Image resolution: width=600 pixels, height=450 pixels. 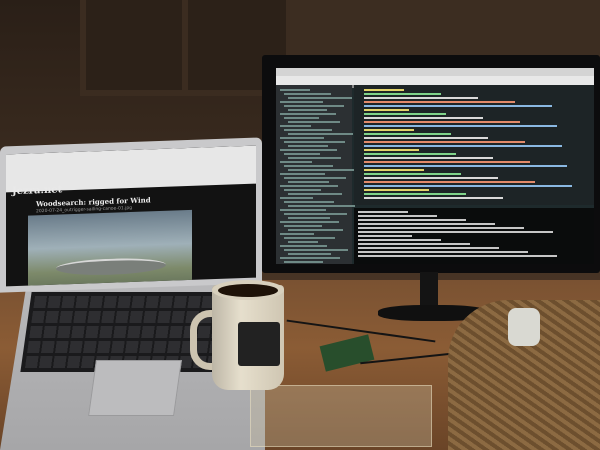 What do you see at coordinates (435, 82) in the screenshot?
I see `editor-menu-bar` at bounding box center [435, 82].